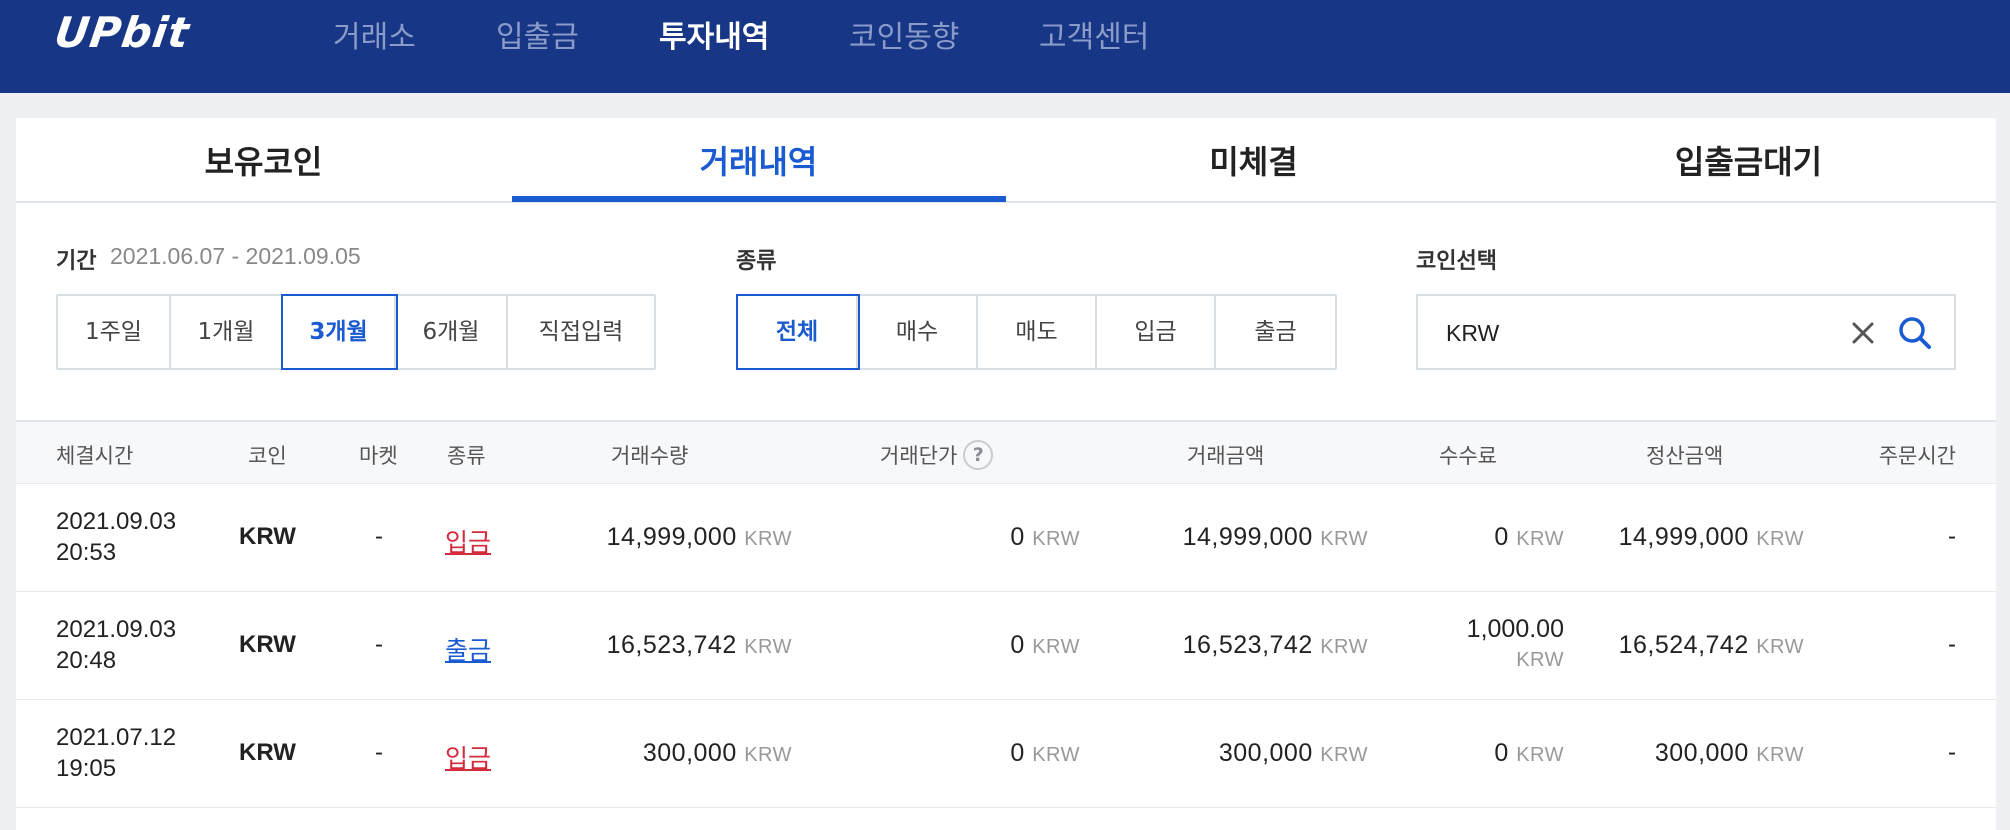 This screenshot has height=830, width=2010. What do you see at coordinates (1456, 261) in the screenshot?
I see `coin-select-label: 코인선택` at bounding box center [1456, 261].